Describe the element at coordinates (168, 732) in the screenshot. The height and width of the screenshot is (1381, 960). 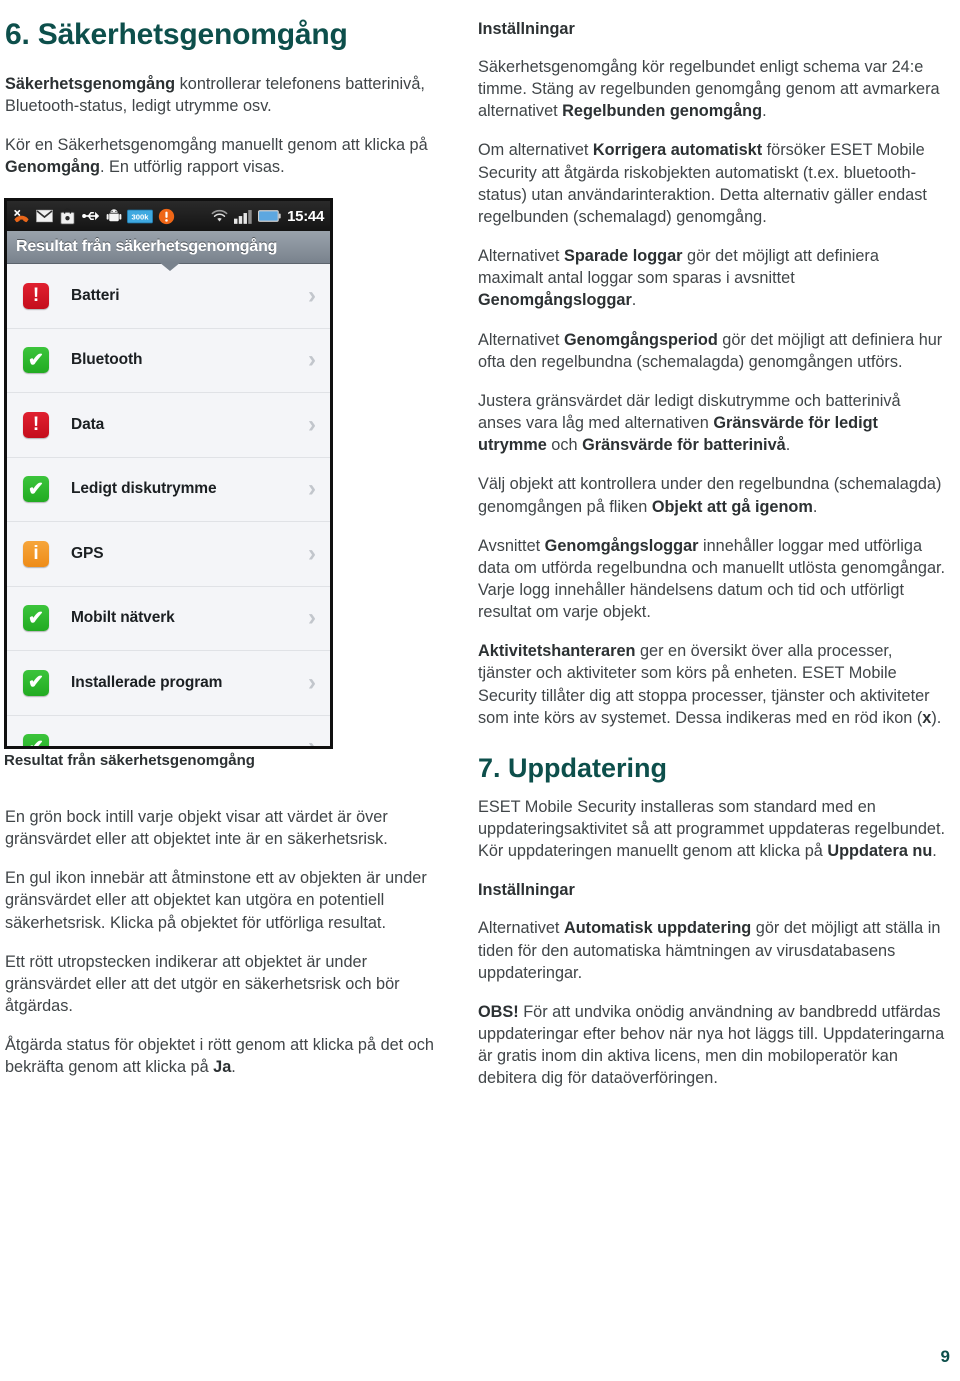
I see `list-item-partial: ✔ ›` at that location.